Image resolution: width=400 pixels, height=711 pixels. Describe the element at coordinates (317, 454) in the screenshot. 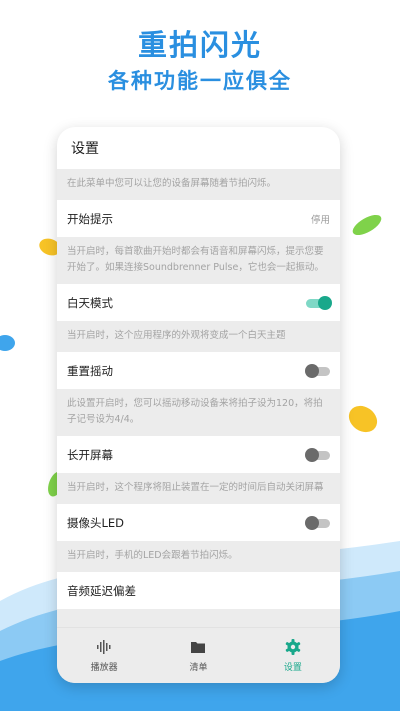

I see `keep-screen-on-toggle` at that location.